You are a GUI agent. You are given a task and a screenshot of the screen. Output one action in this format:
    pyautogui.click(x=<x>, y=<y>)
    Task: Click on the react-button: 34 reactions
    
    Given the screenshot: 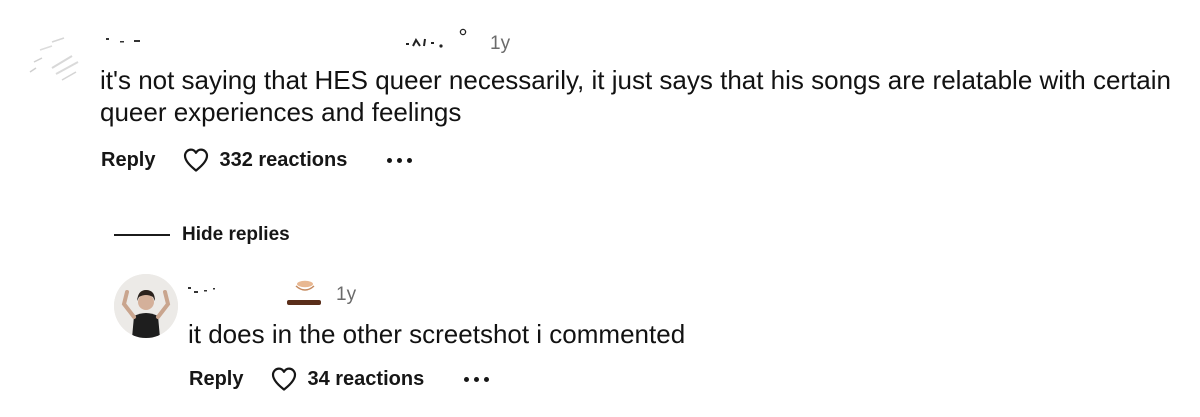 What is the action you would take?
    pyautogui.click(x=347, y=379)
    